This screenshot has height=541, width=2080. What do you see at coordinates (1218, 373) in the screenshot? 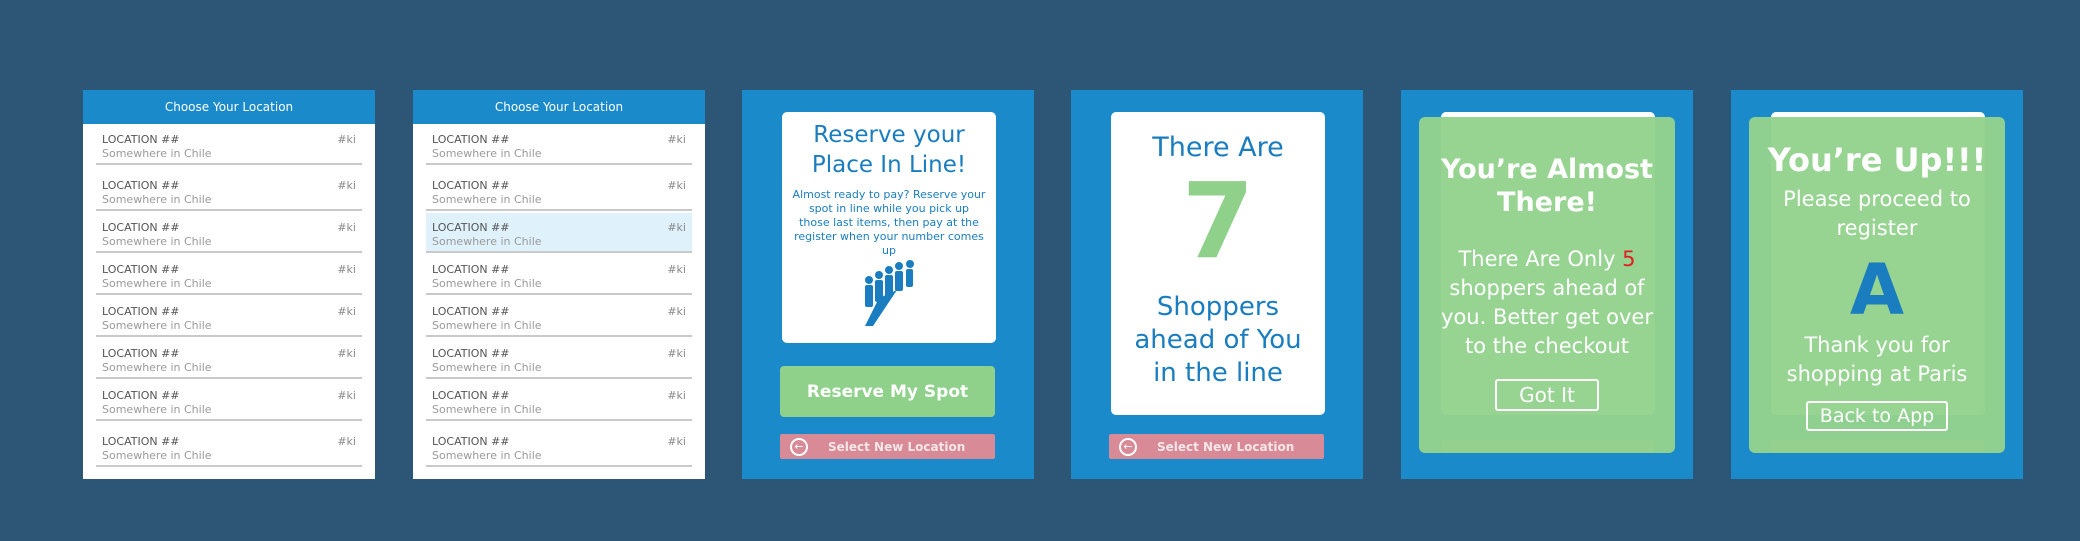
I see `line-in-line: in the line` at bounding box center [1218, 373].